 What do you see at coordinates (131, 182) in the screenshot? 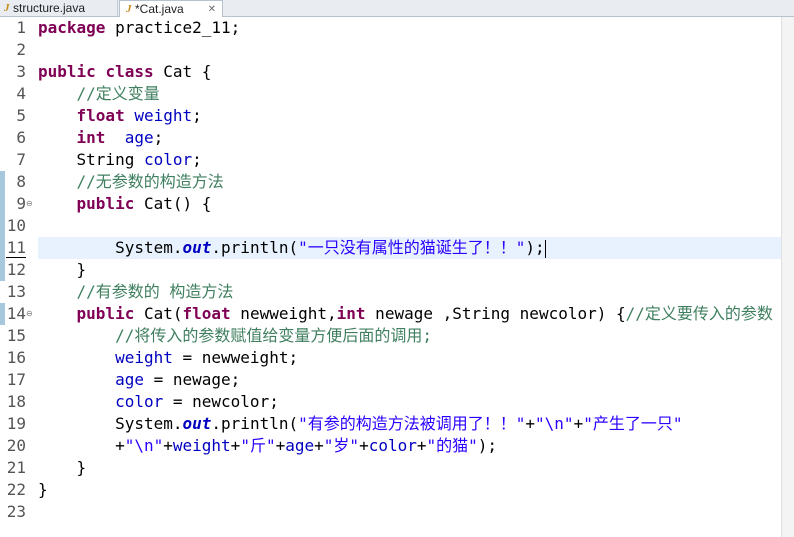
I see `code-text: //无参数的构造方法` at bounding box center [131, 182].